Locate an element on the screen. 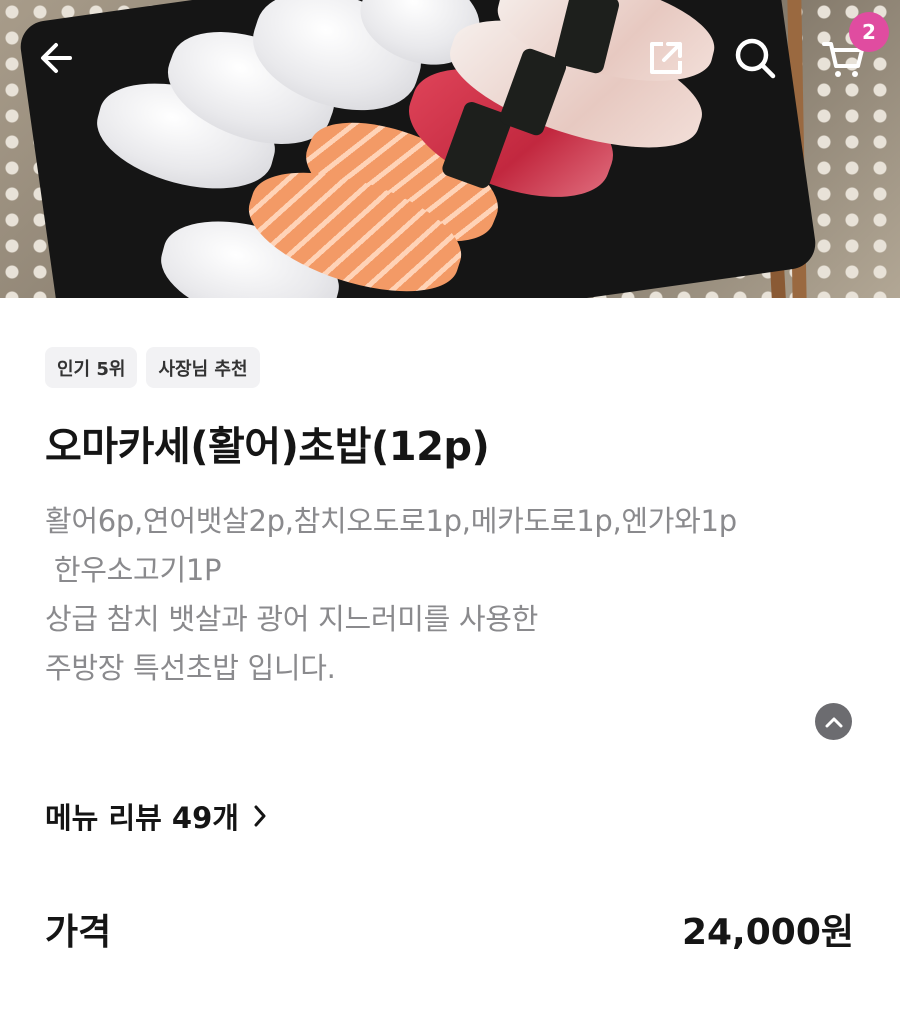  menu-title: 오마카세(활어)초밥(12p) is located at coordinates (267, 447).